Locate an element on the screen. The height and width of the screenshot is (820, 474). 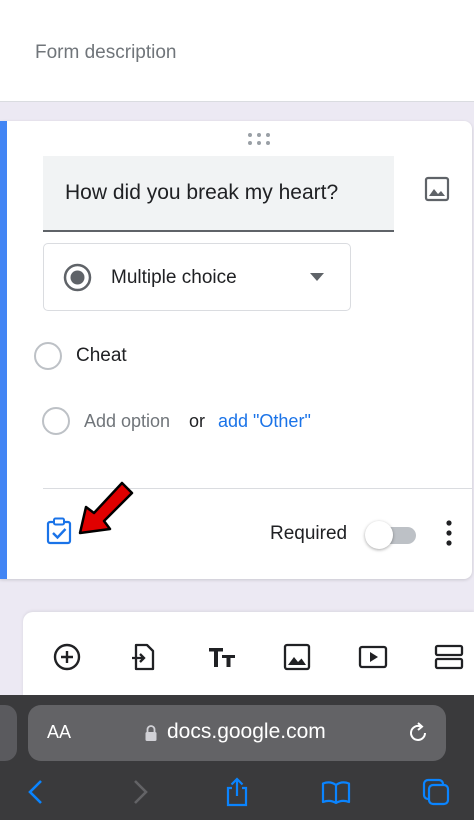
add-option-row: Add option or add "Other" is located at coordinates (232, 422).